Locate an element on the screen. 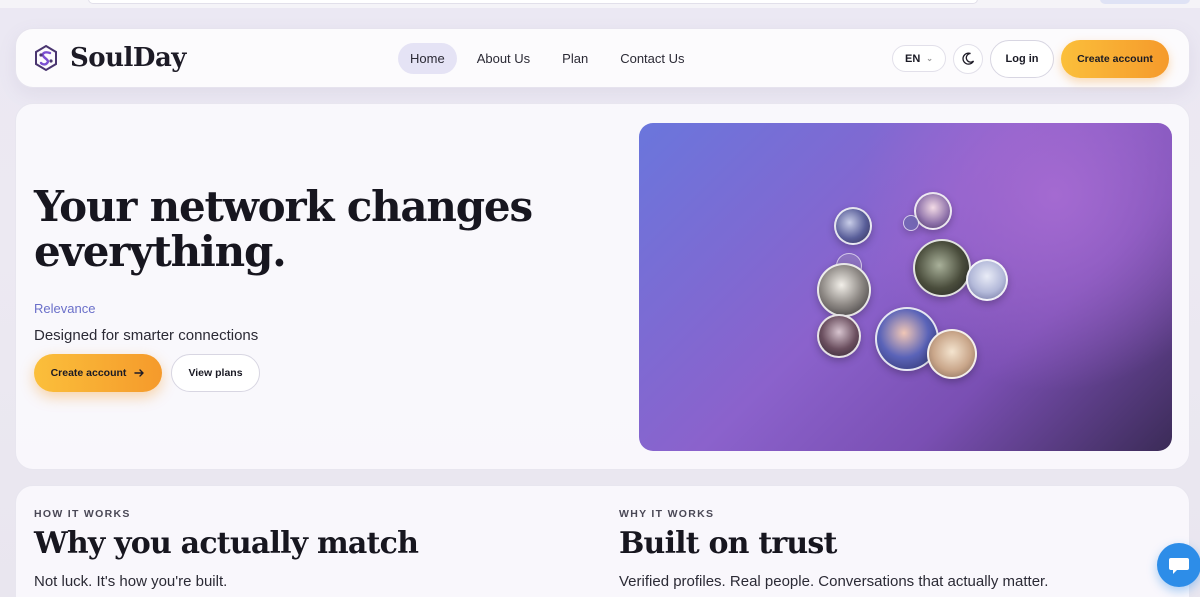 This screenshot has height=597, width=1200. browser-action is located at coordinates (1145, 2).